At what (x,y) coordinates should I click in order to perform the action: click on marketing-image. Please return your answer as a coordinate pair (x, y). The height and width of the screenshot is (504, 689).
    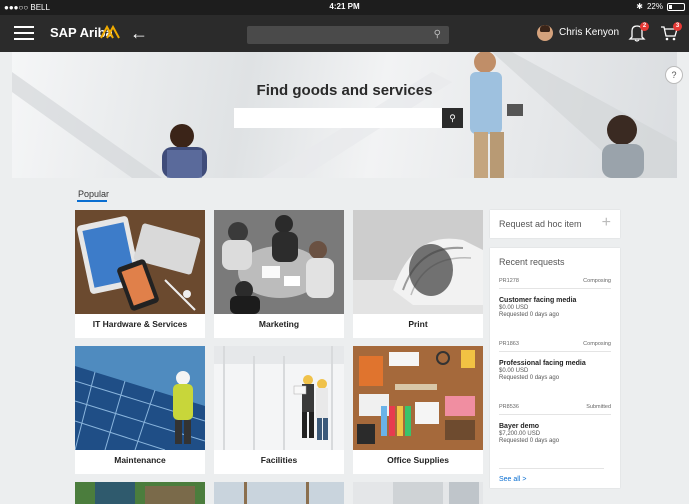
    Looking at the image, I should click on (279, 262).